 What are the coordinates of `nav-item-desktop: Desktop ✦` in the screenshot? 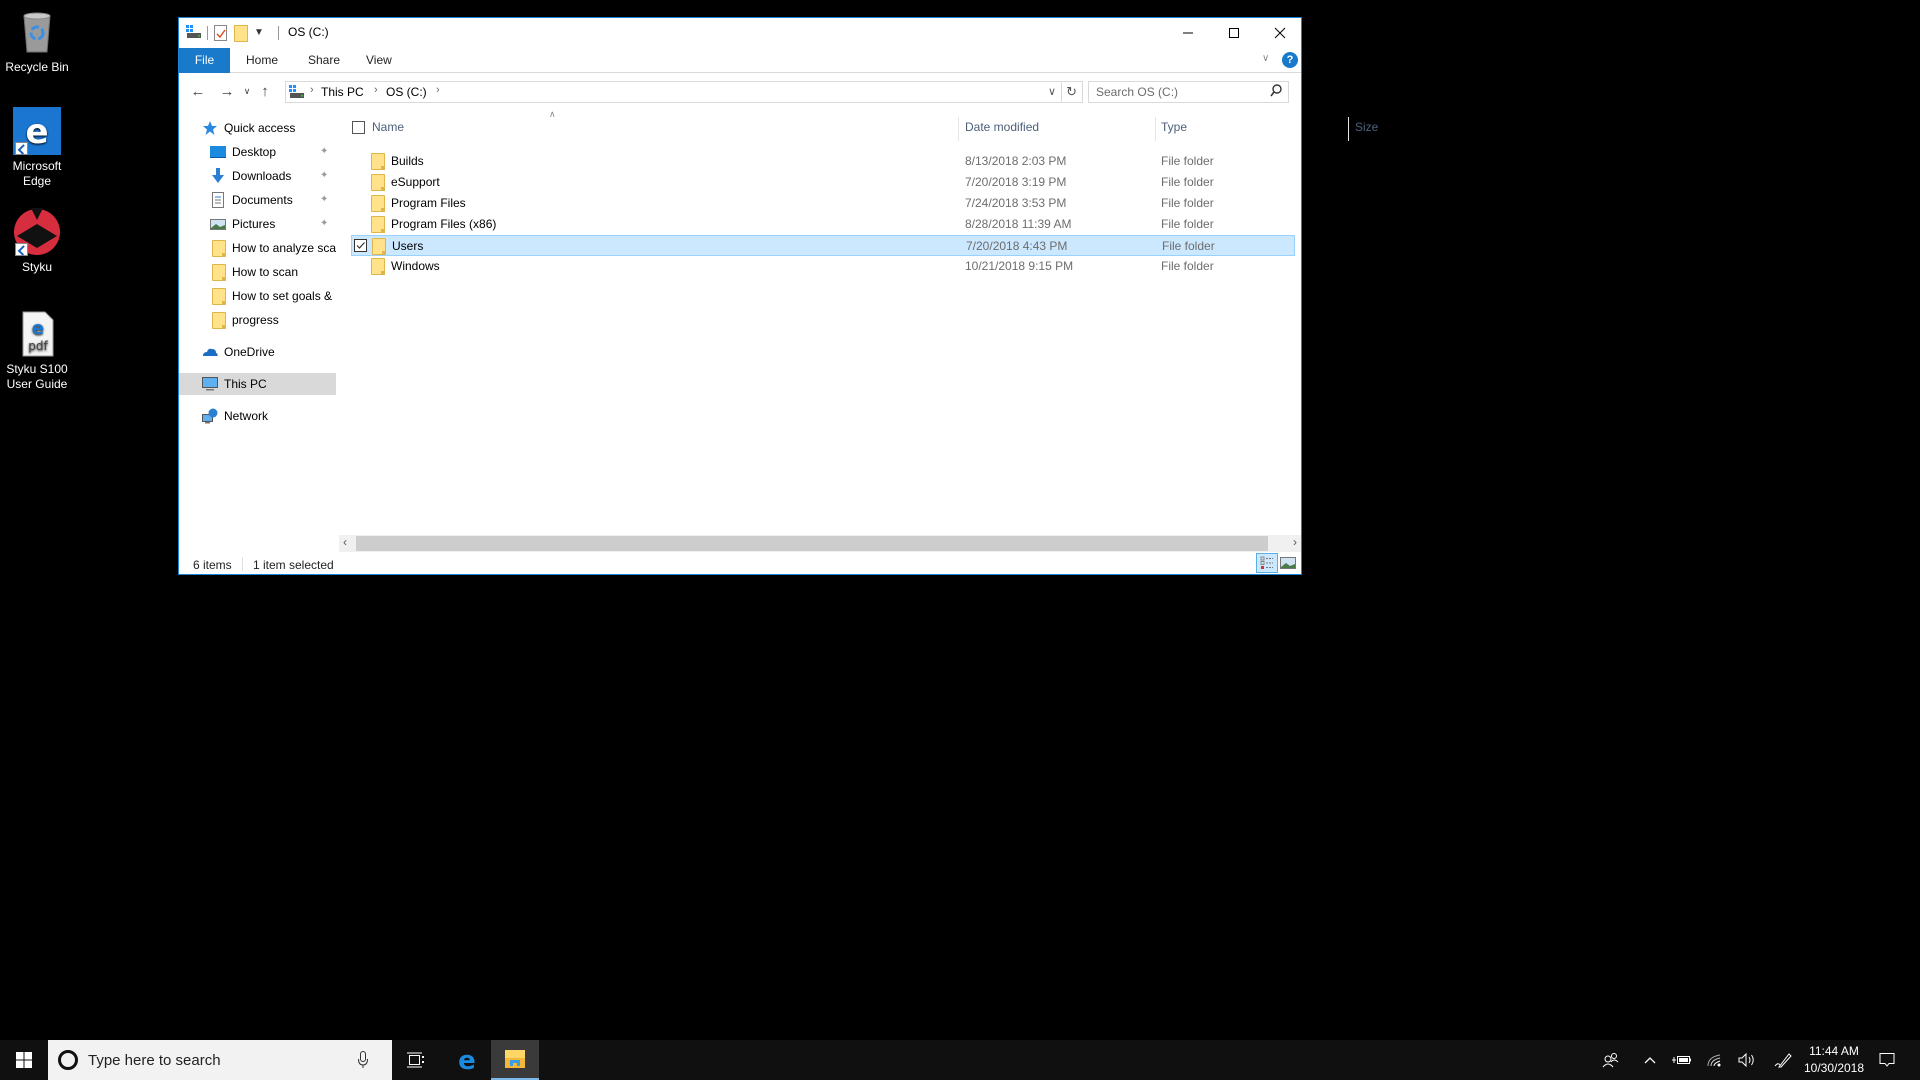 It's located at (257, 152).